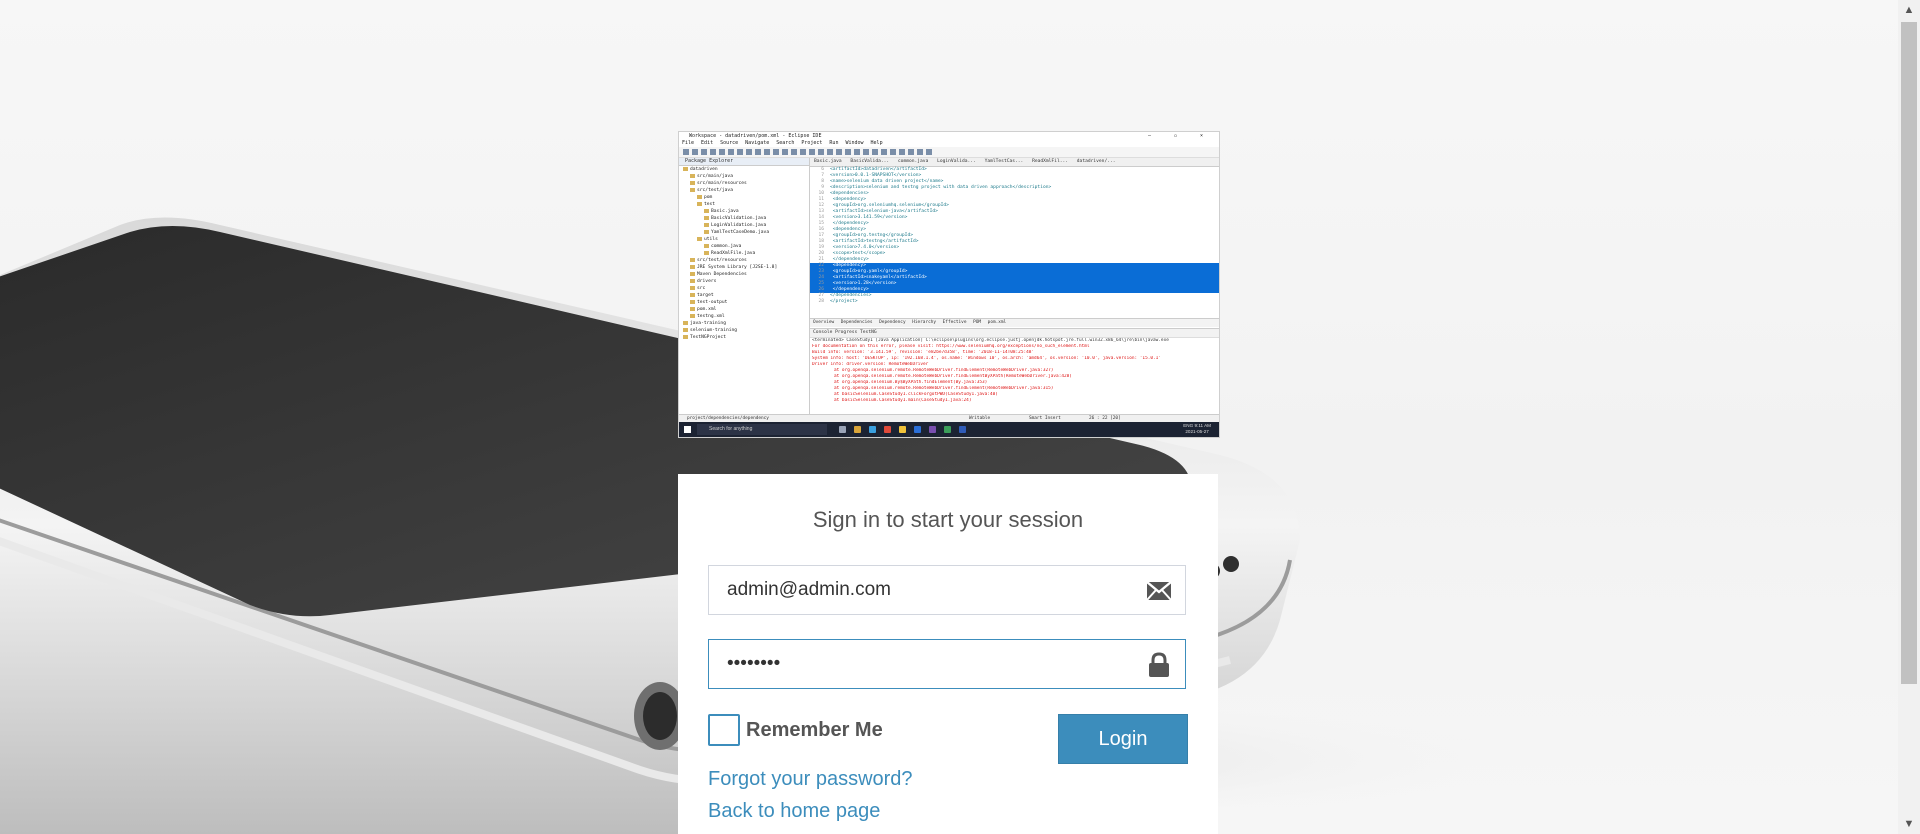  What do you see at coordinates (714, 330) in the screenshot?
I see `package-tree-label: selenium-training` at bounding box center [714, 330].